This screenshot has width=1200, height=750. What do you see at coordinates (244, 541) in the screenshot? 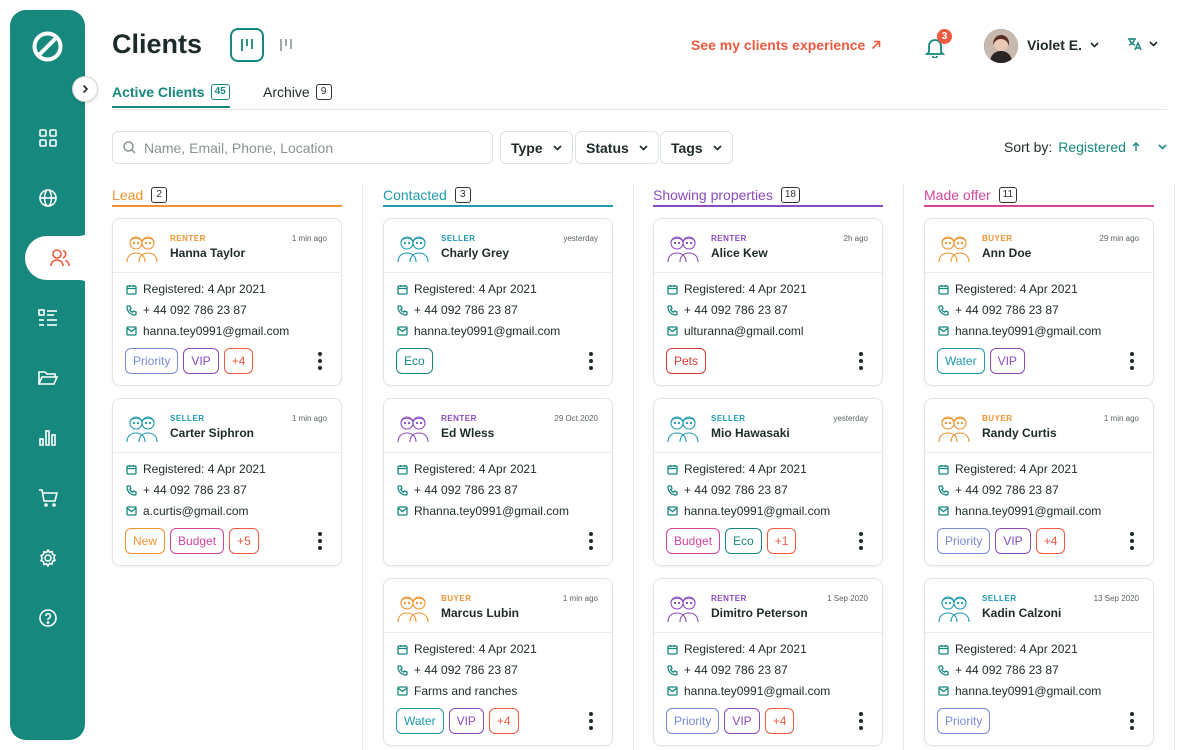
I see `tag-chip: +5` at bounding box center [244, 541].